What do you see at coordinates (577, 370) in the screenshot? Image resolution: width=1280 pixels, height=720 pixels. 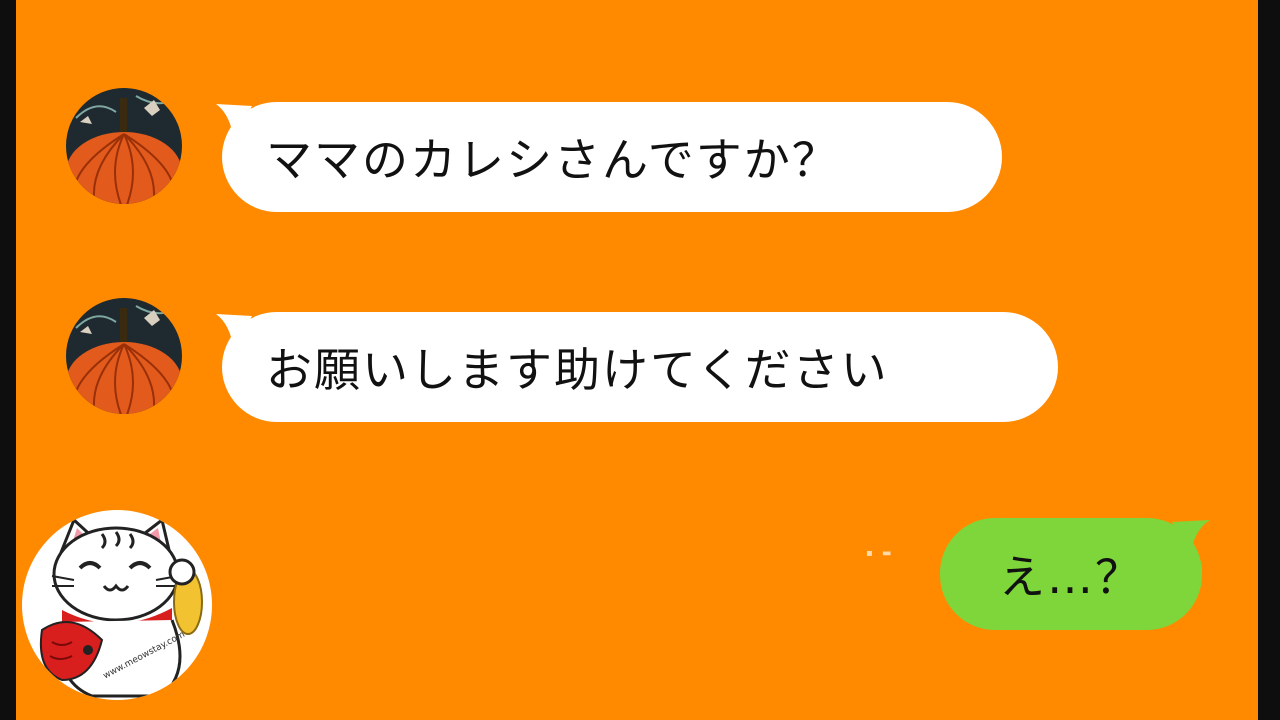 I see `message-text: お願いします助けてください` at bounding box center [577, 370].